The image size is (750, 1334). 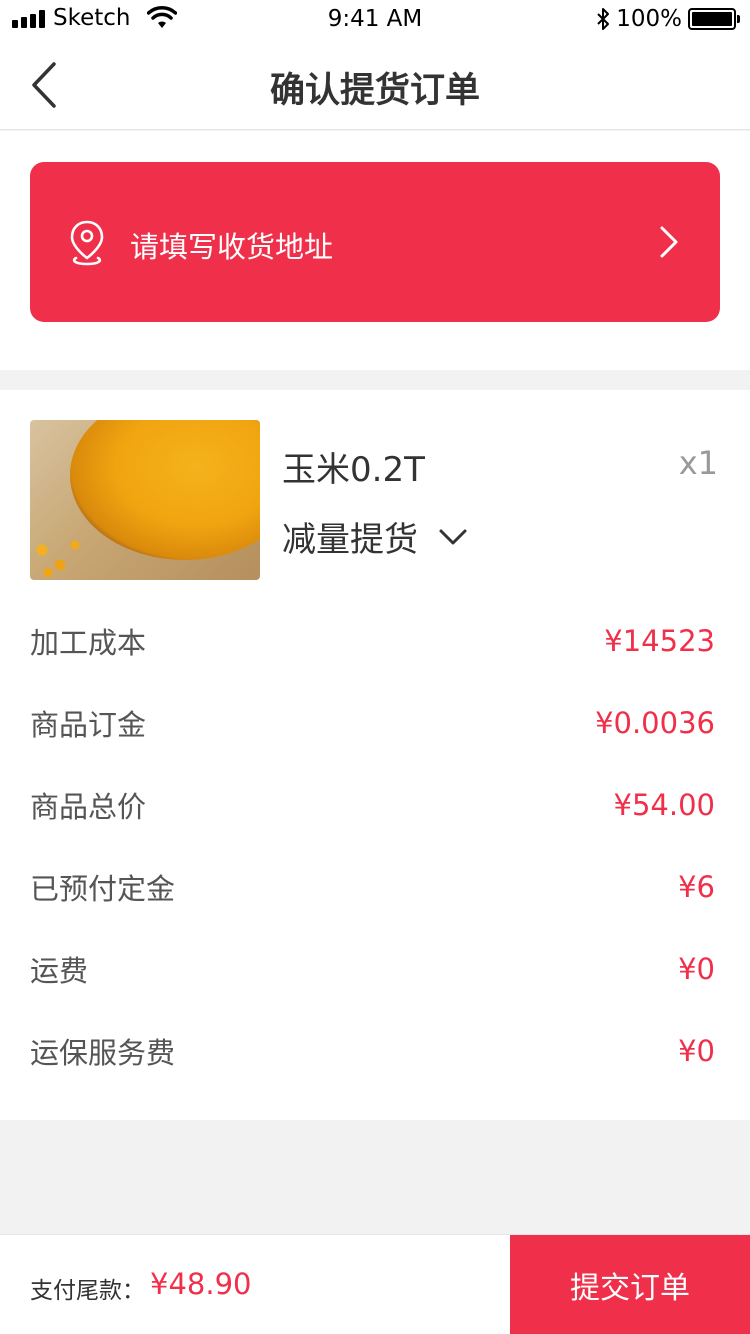 What do you see at coordinates (201, 1284) in the screenshot?
I see `pay-balance-amount: ¥48.90` at bounding box center [201, 1284].